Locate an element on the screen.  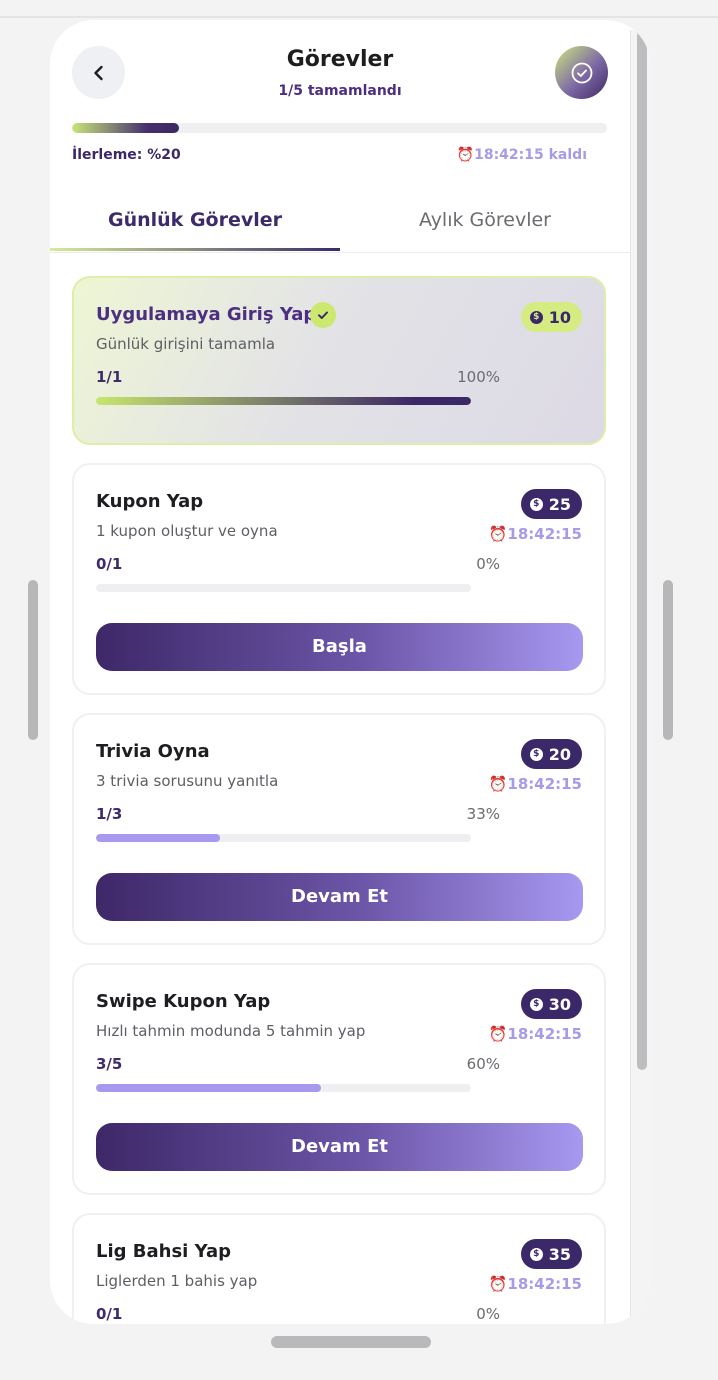
completion-summary: 1/5 tamamlandı is located at coordinates (340, 91).